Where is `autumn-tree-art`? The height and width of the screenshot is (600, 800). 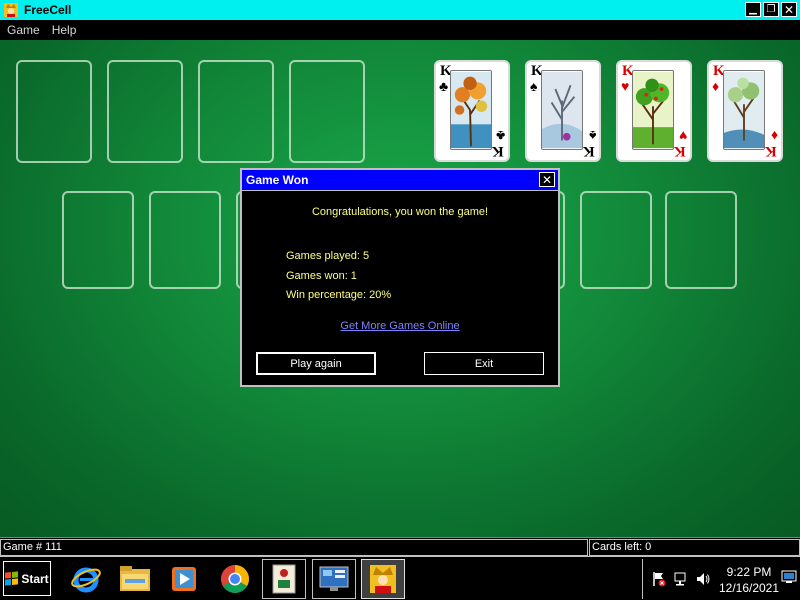 autumn-tree-art is located at coordinates (471, 110).